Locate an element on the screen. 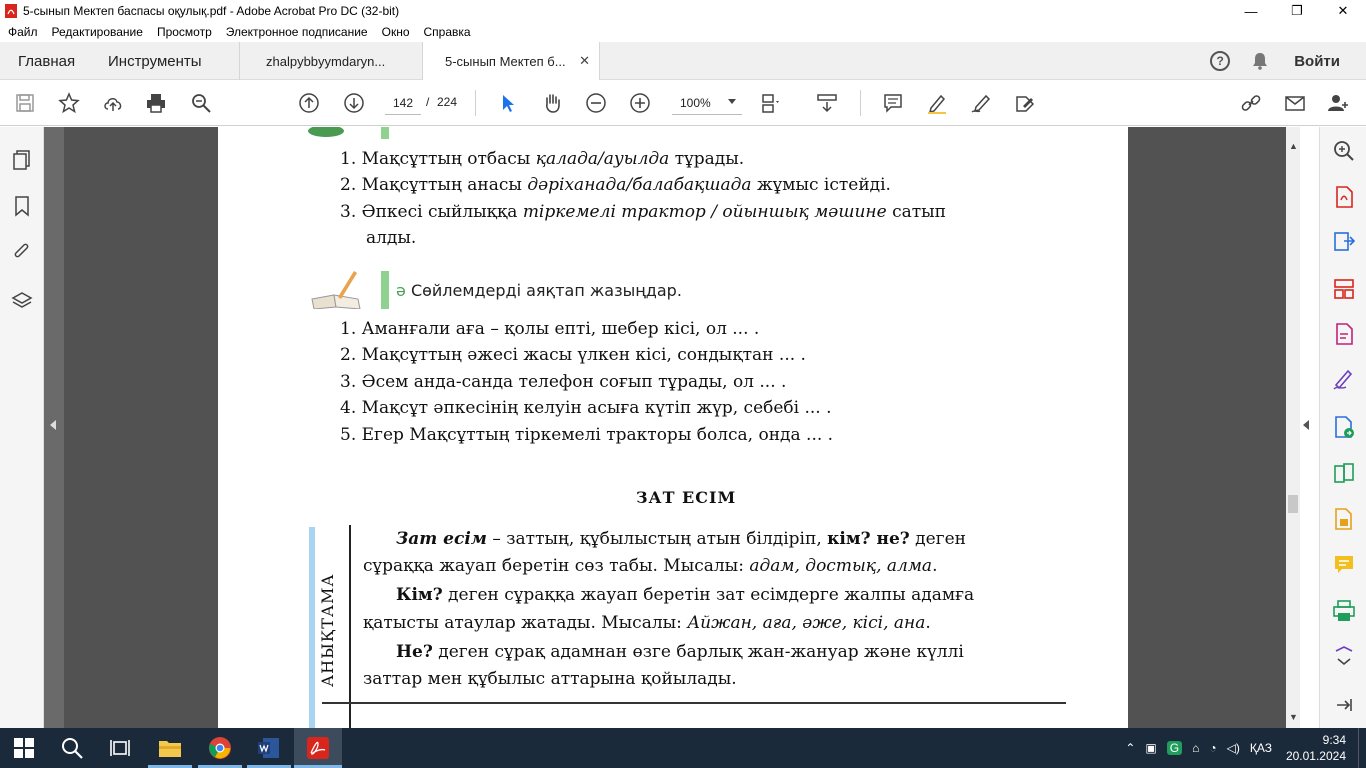 The width and height of the screenshot is (1366, 768). print-production-icon is located at coordinates (1344, 611).